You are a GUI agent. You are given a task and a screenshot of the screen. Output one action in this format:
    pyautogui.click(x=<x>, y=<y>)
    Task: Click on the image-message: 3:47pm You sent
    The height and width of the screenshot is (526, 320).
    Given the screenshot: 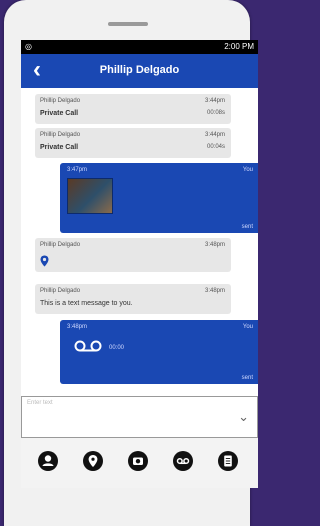 What is the action you would take?
    pyautogui.click(x=159, y=198)
    